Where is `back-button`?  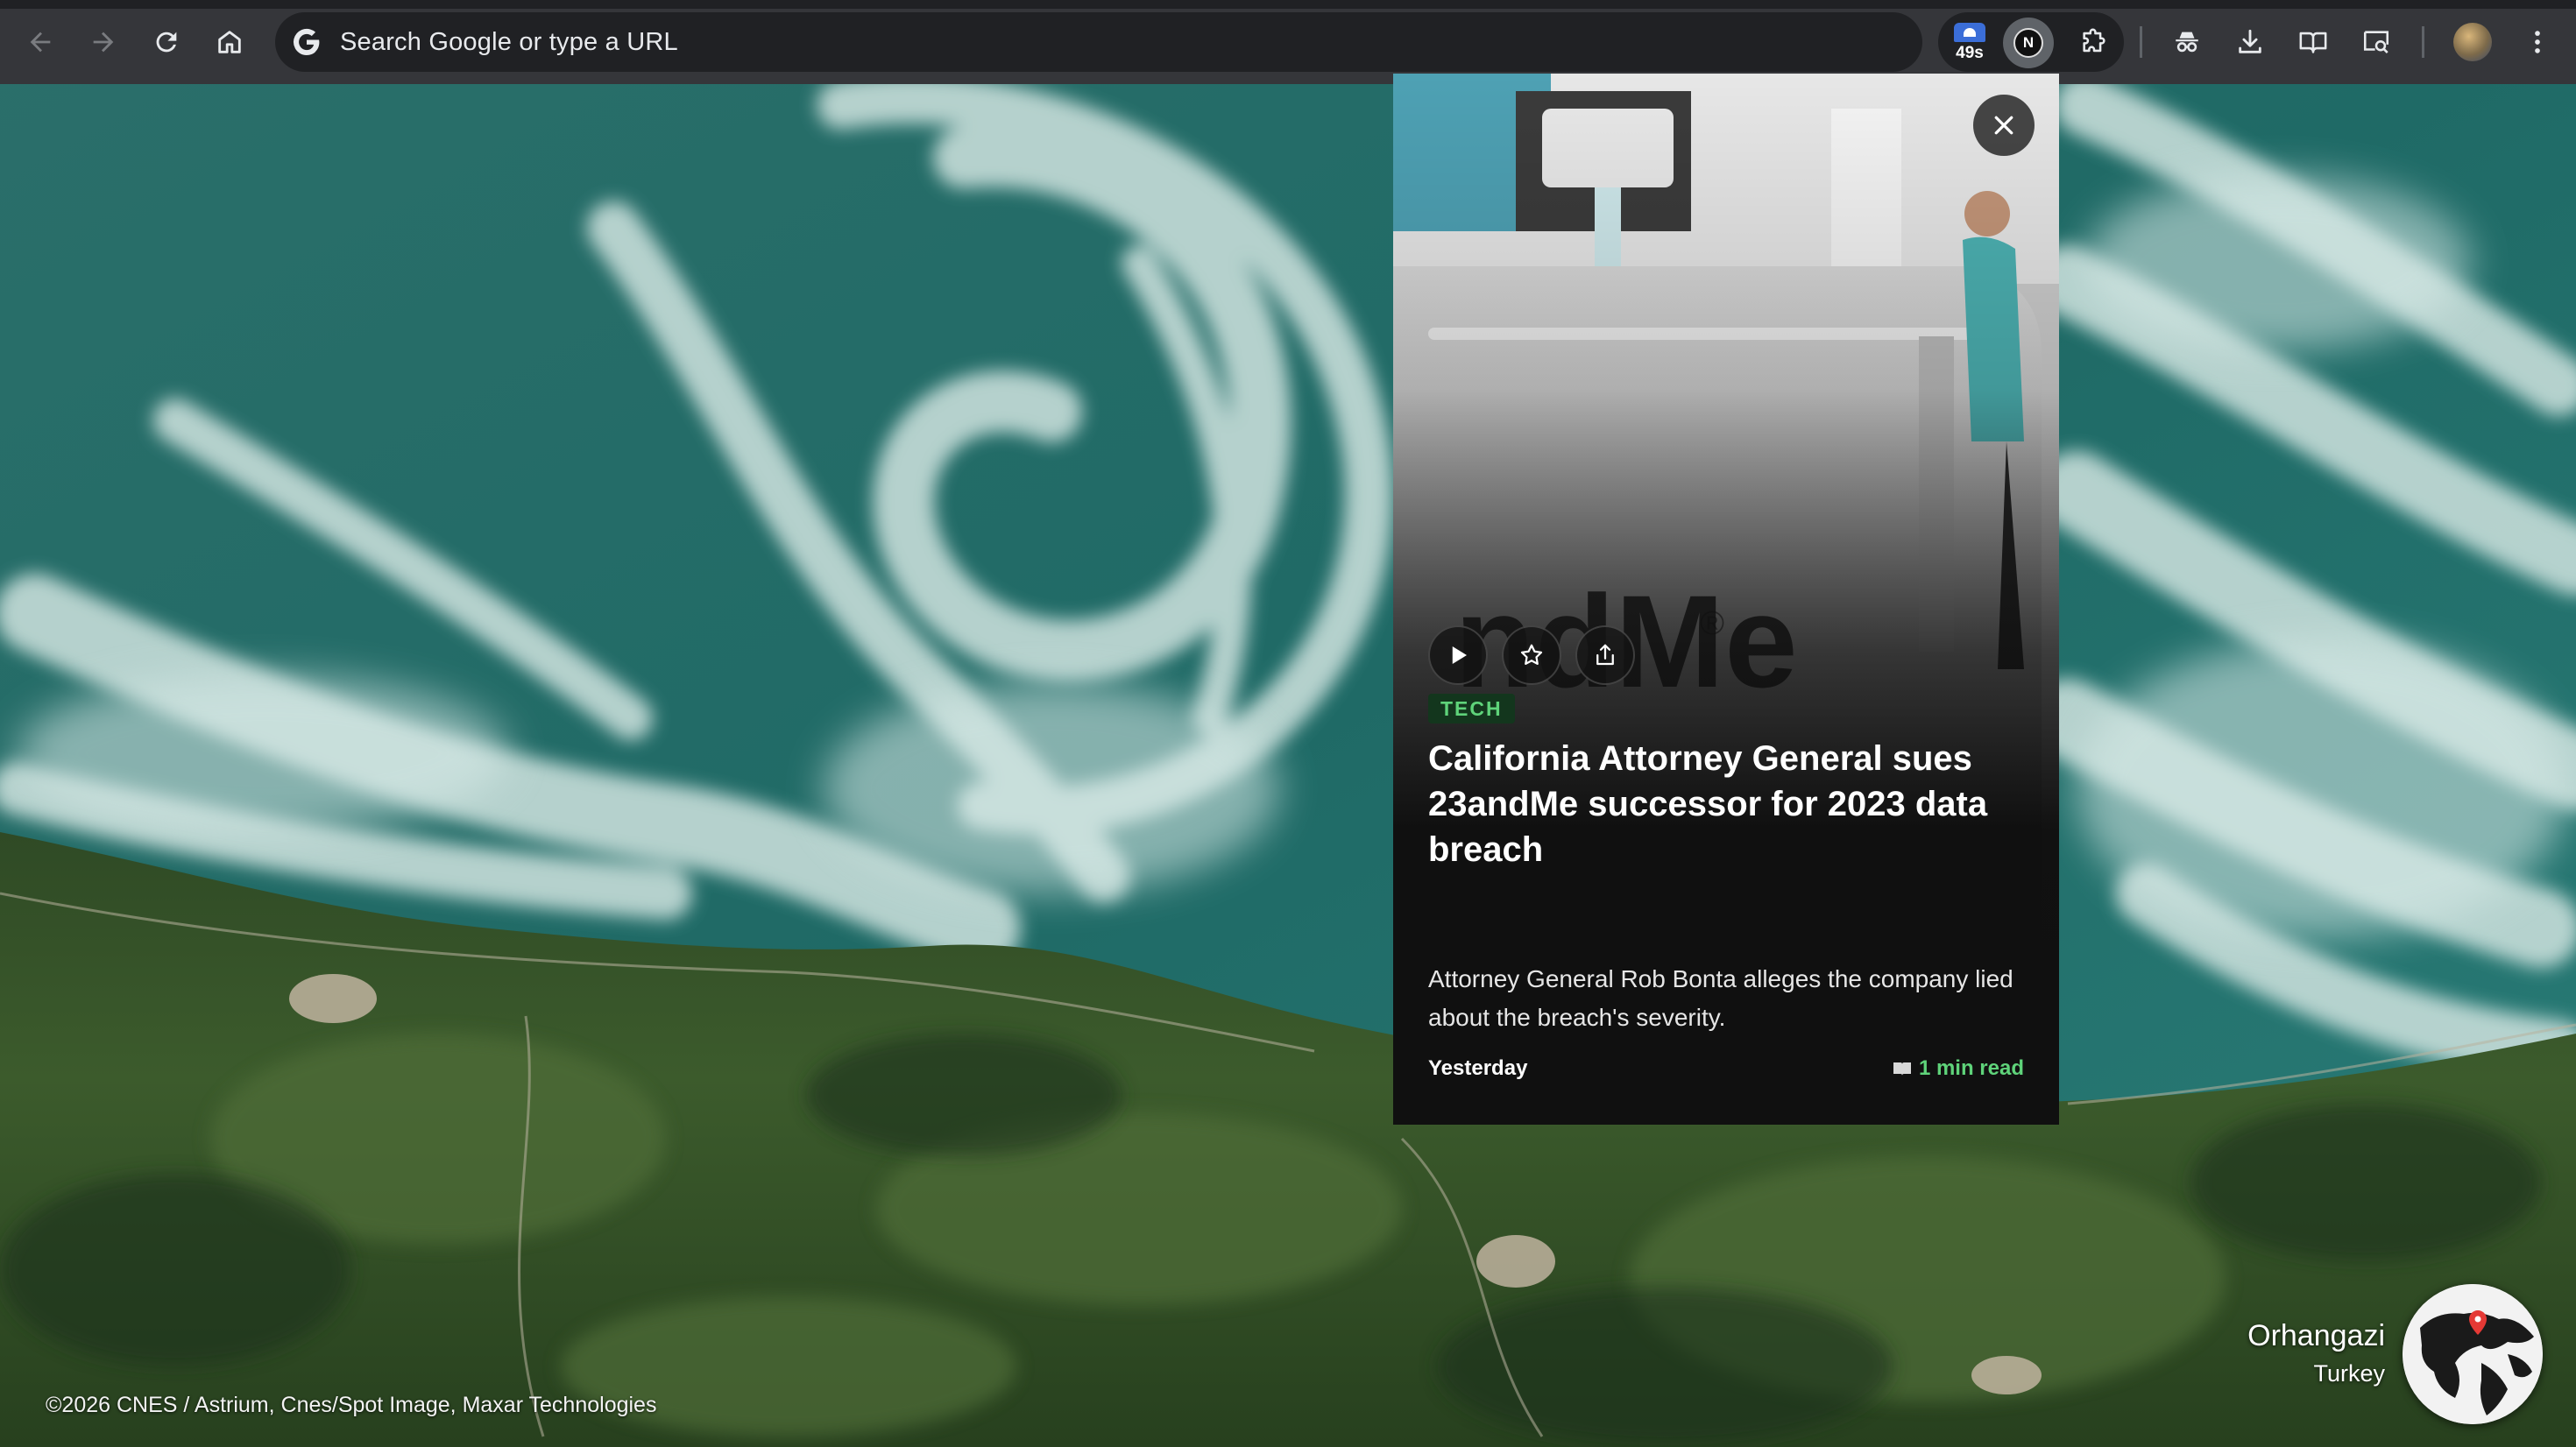 back-button is located at coordinates (40, 42).